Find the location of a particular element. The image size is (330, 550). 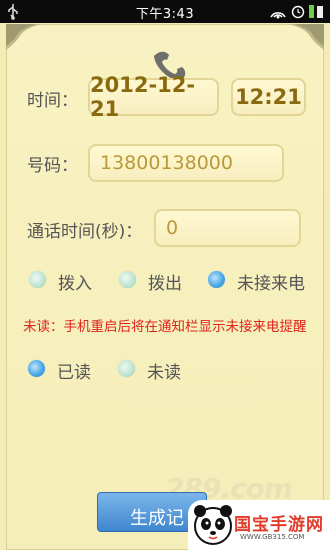

missed-call-radio is located at coordinates (216, 279).